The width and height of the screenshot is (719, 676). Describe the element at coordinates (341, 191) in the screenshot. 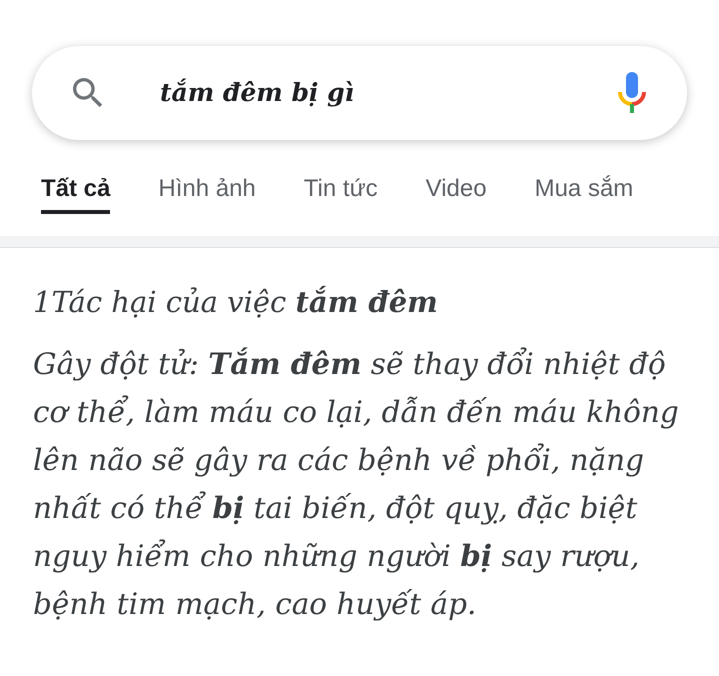

I see `search-tab: Tin tức` at that location.